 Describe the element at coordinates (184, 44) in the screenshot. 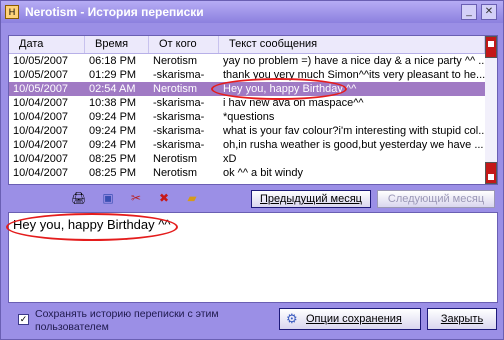

I see `column-header-from: От кого` at that location.